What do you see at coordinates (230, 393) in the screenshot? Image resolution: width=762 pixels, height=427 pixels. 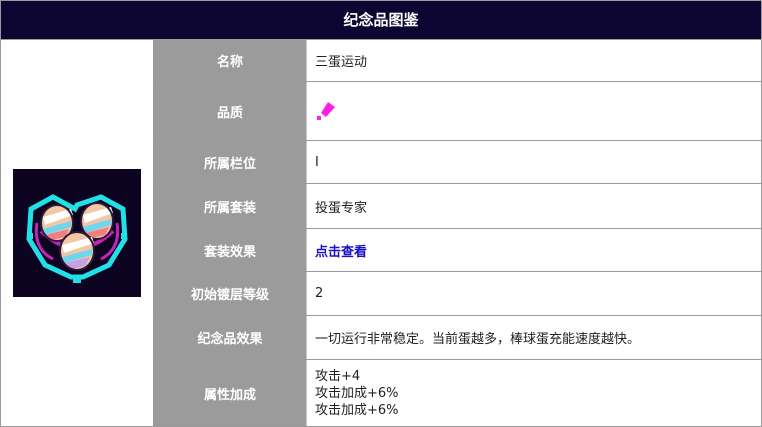 I see `row-label: 属性加成` at bounding box center [230, 393].